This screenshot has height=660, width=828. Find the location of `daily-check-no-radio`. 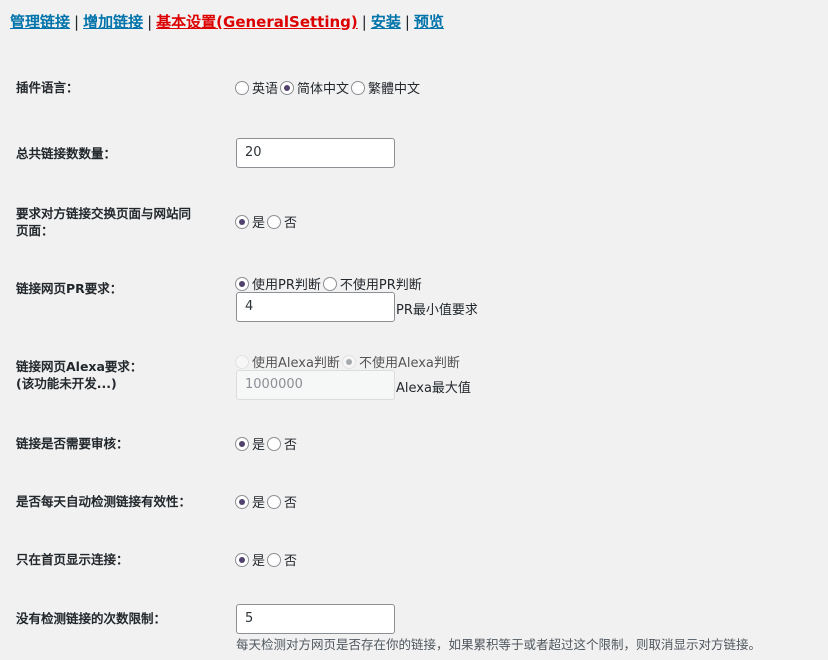

daily-check-no-radio is located at coordinates (274, 501).